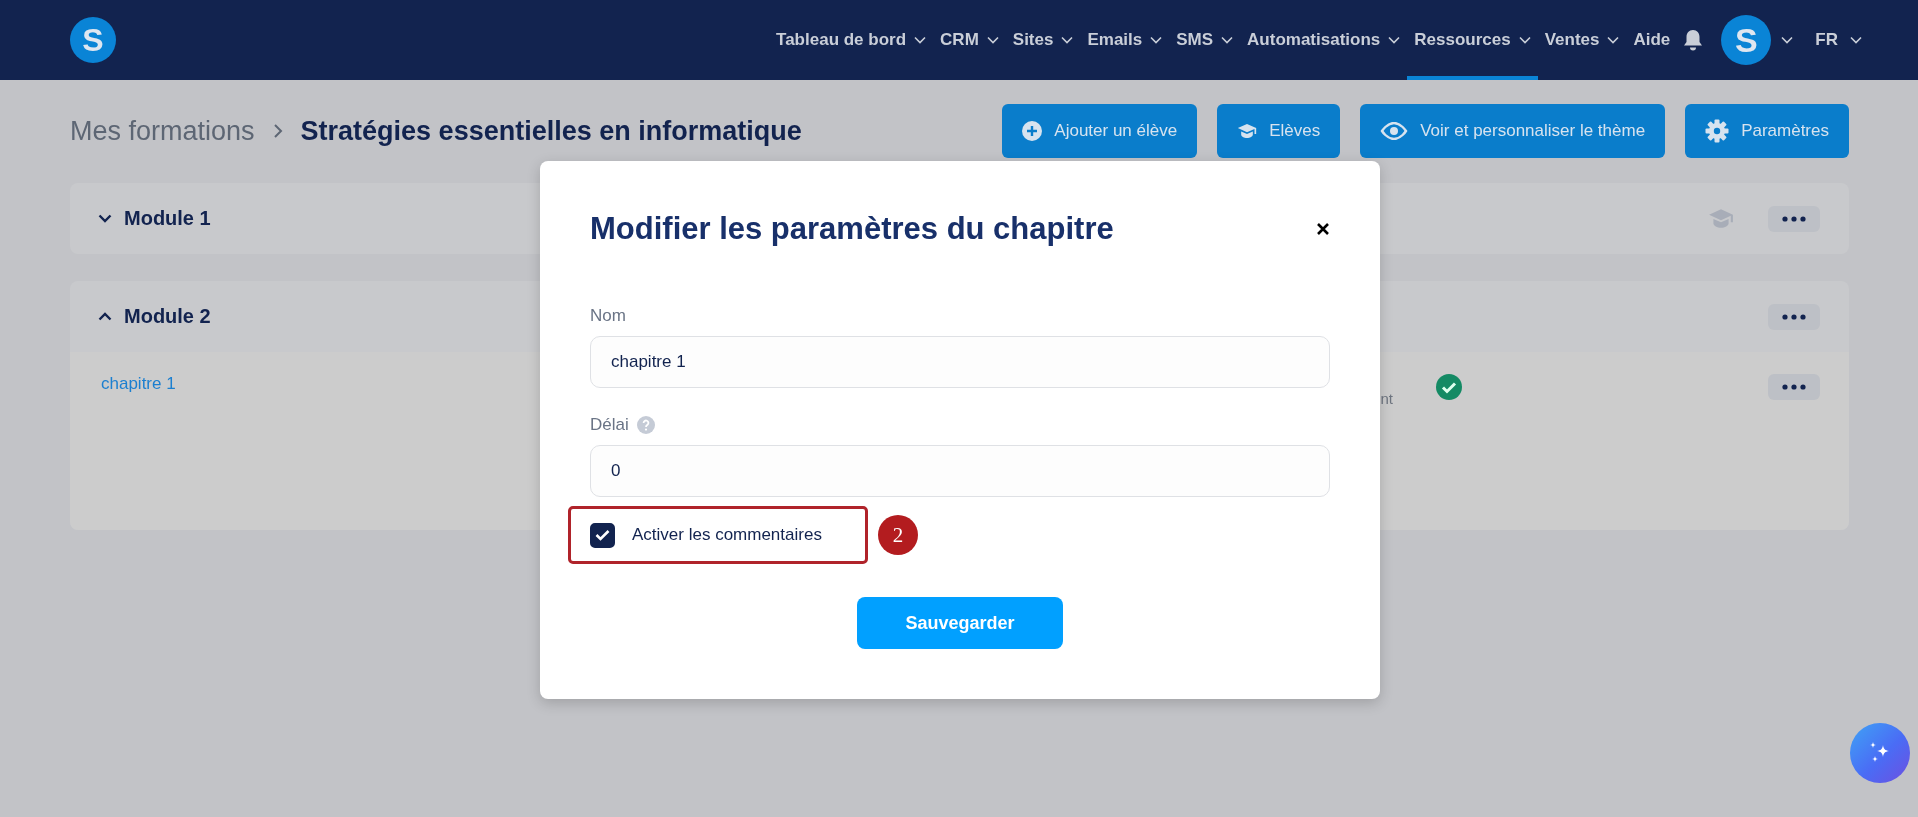 The image size is (1918, 817). Describe the element at coordinates (1717, 131) in the screenshot. I see `settings-icon` at that location.